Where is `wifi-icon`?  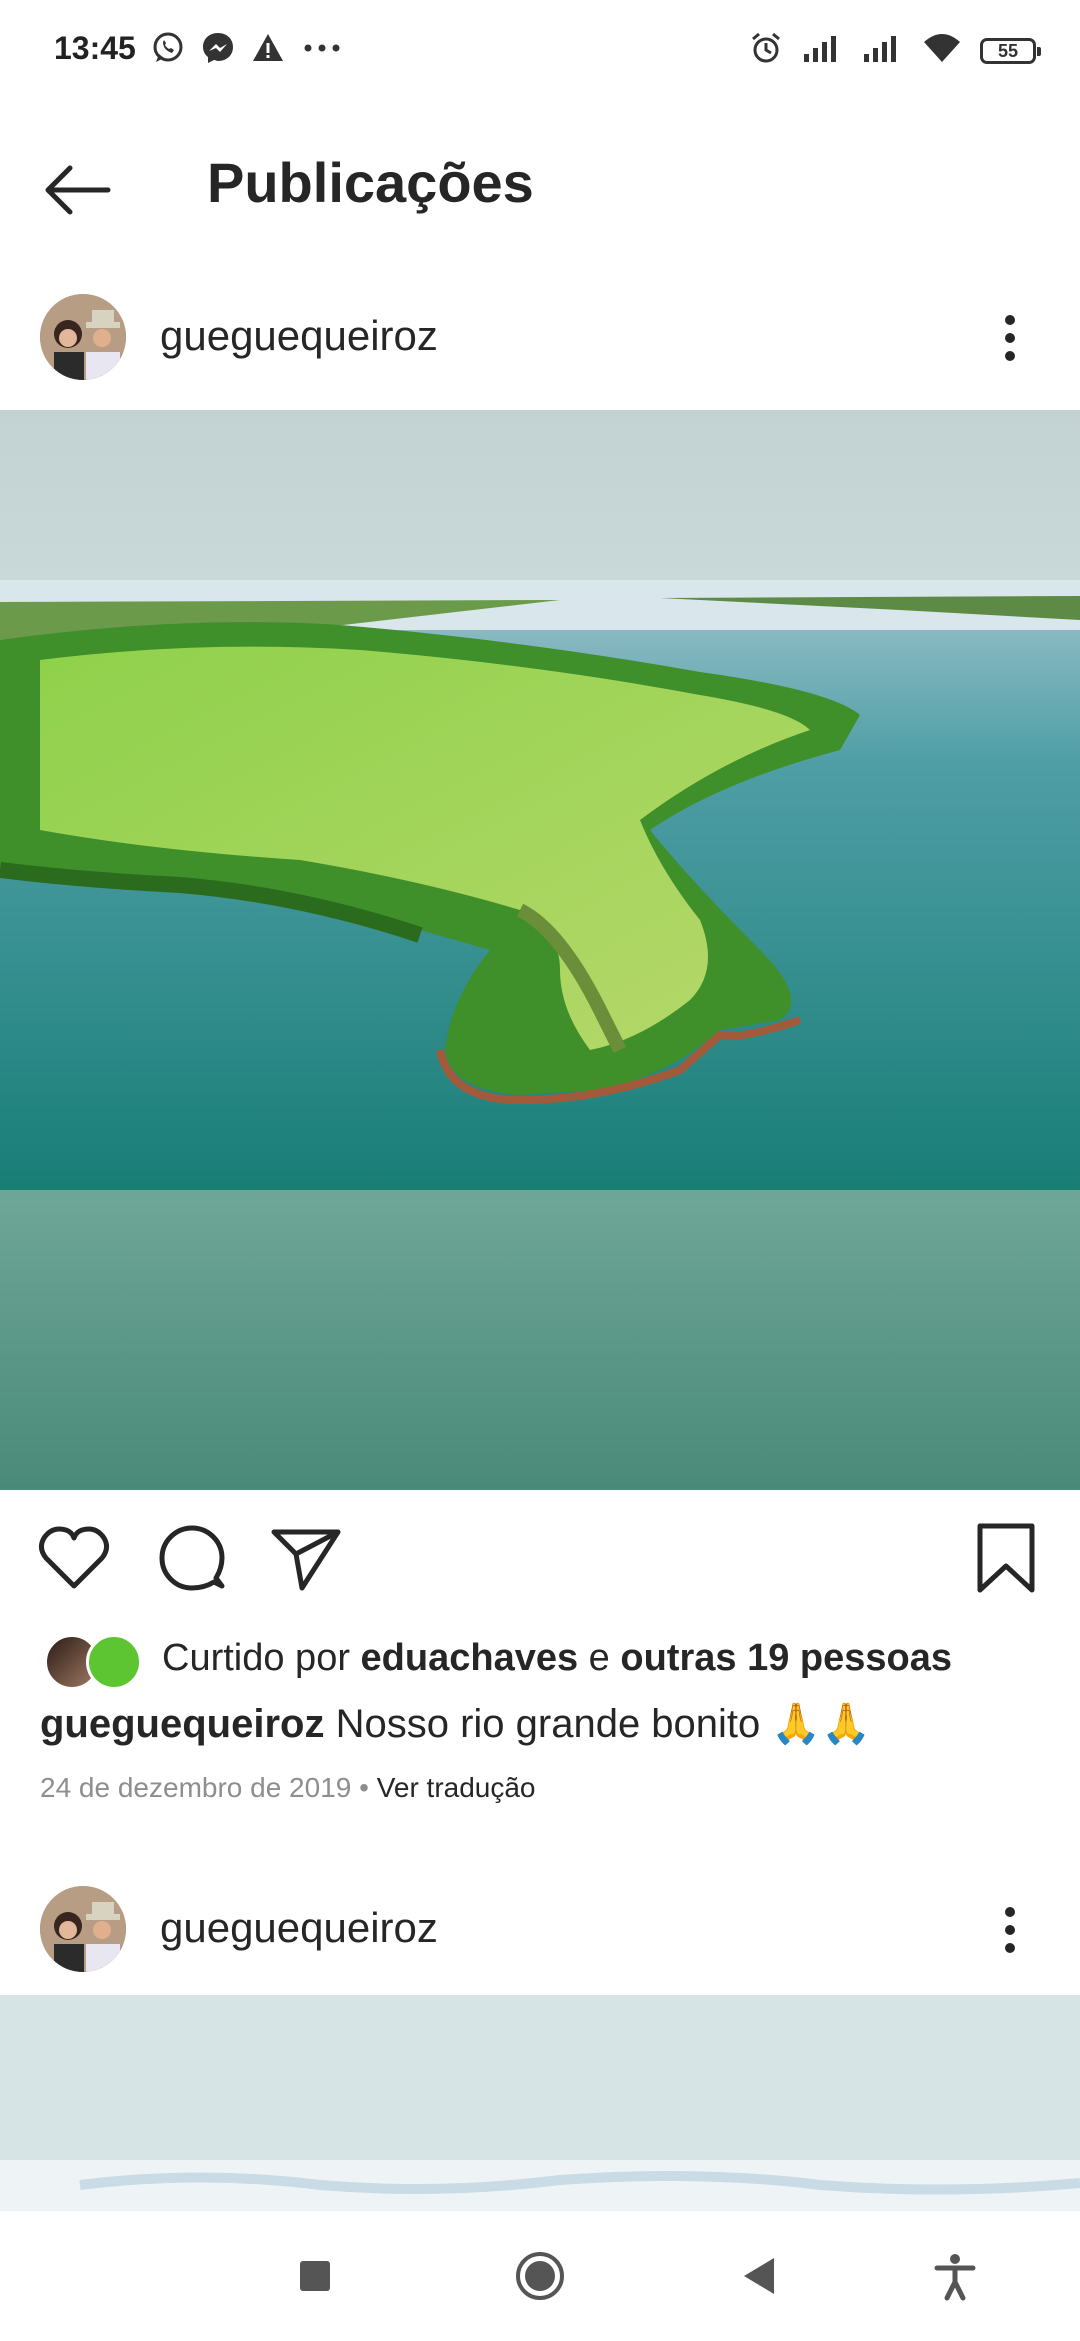
wifi-icon is located at coordinates (942, 50).